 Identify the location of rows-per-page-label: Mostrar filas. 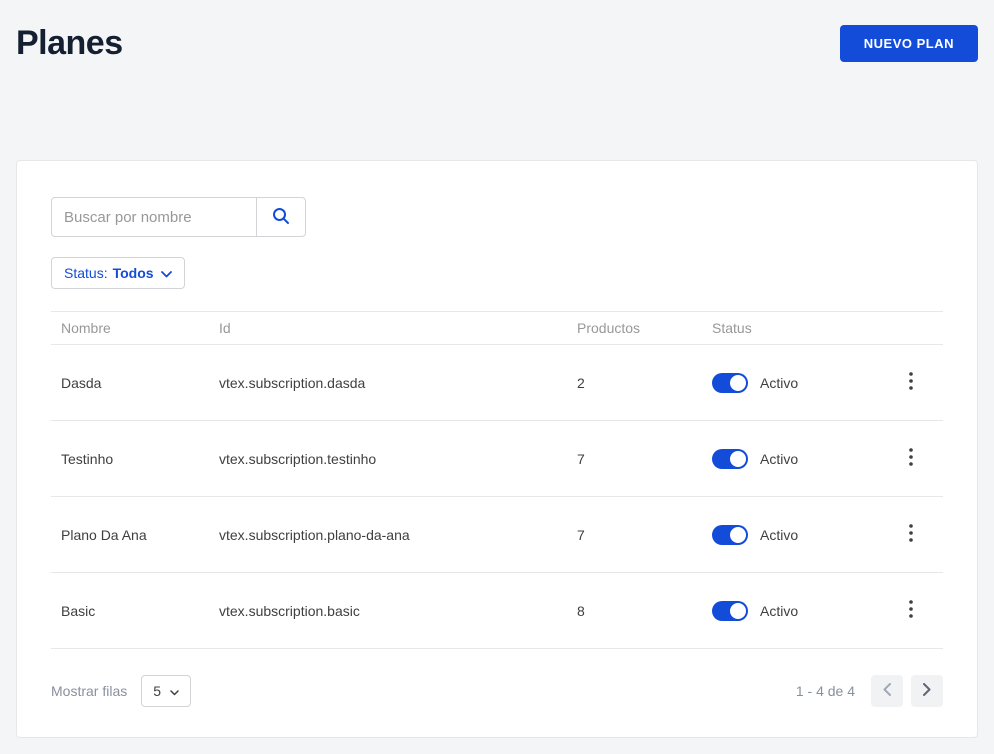
(89, 691).